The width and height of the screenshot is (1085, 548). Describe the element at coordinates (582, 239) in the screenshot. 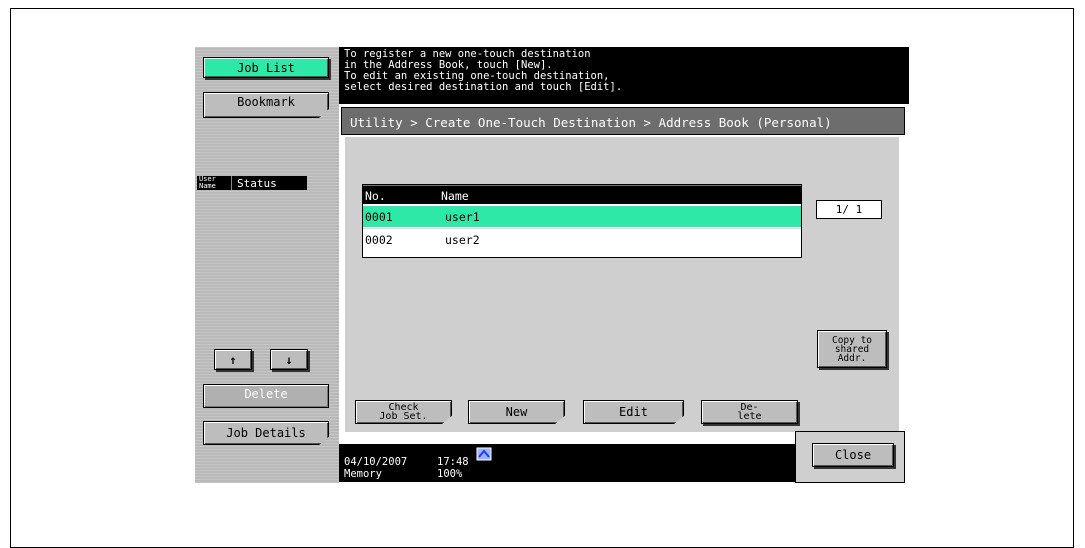

I see `list-item: 0002 user2` at that location.